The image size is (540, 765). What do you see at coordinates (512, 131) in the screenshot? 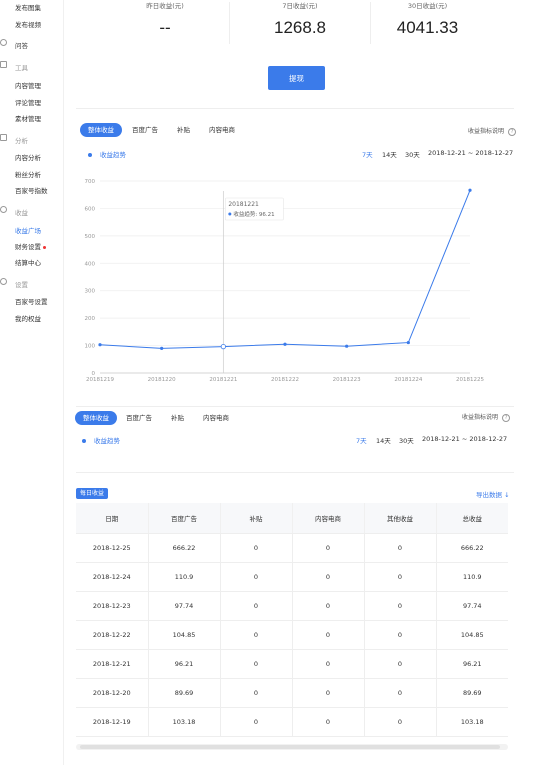
I see `help-icon: ?` at bounding box center [512, 131].